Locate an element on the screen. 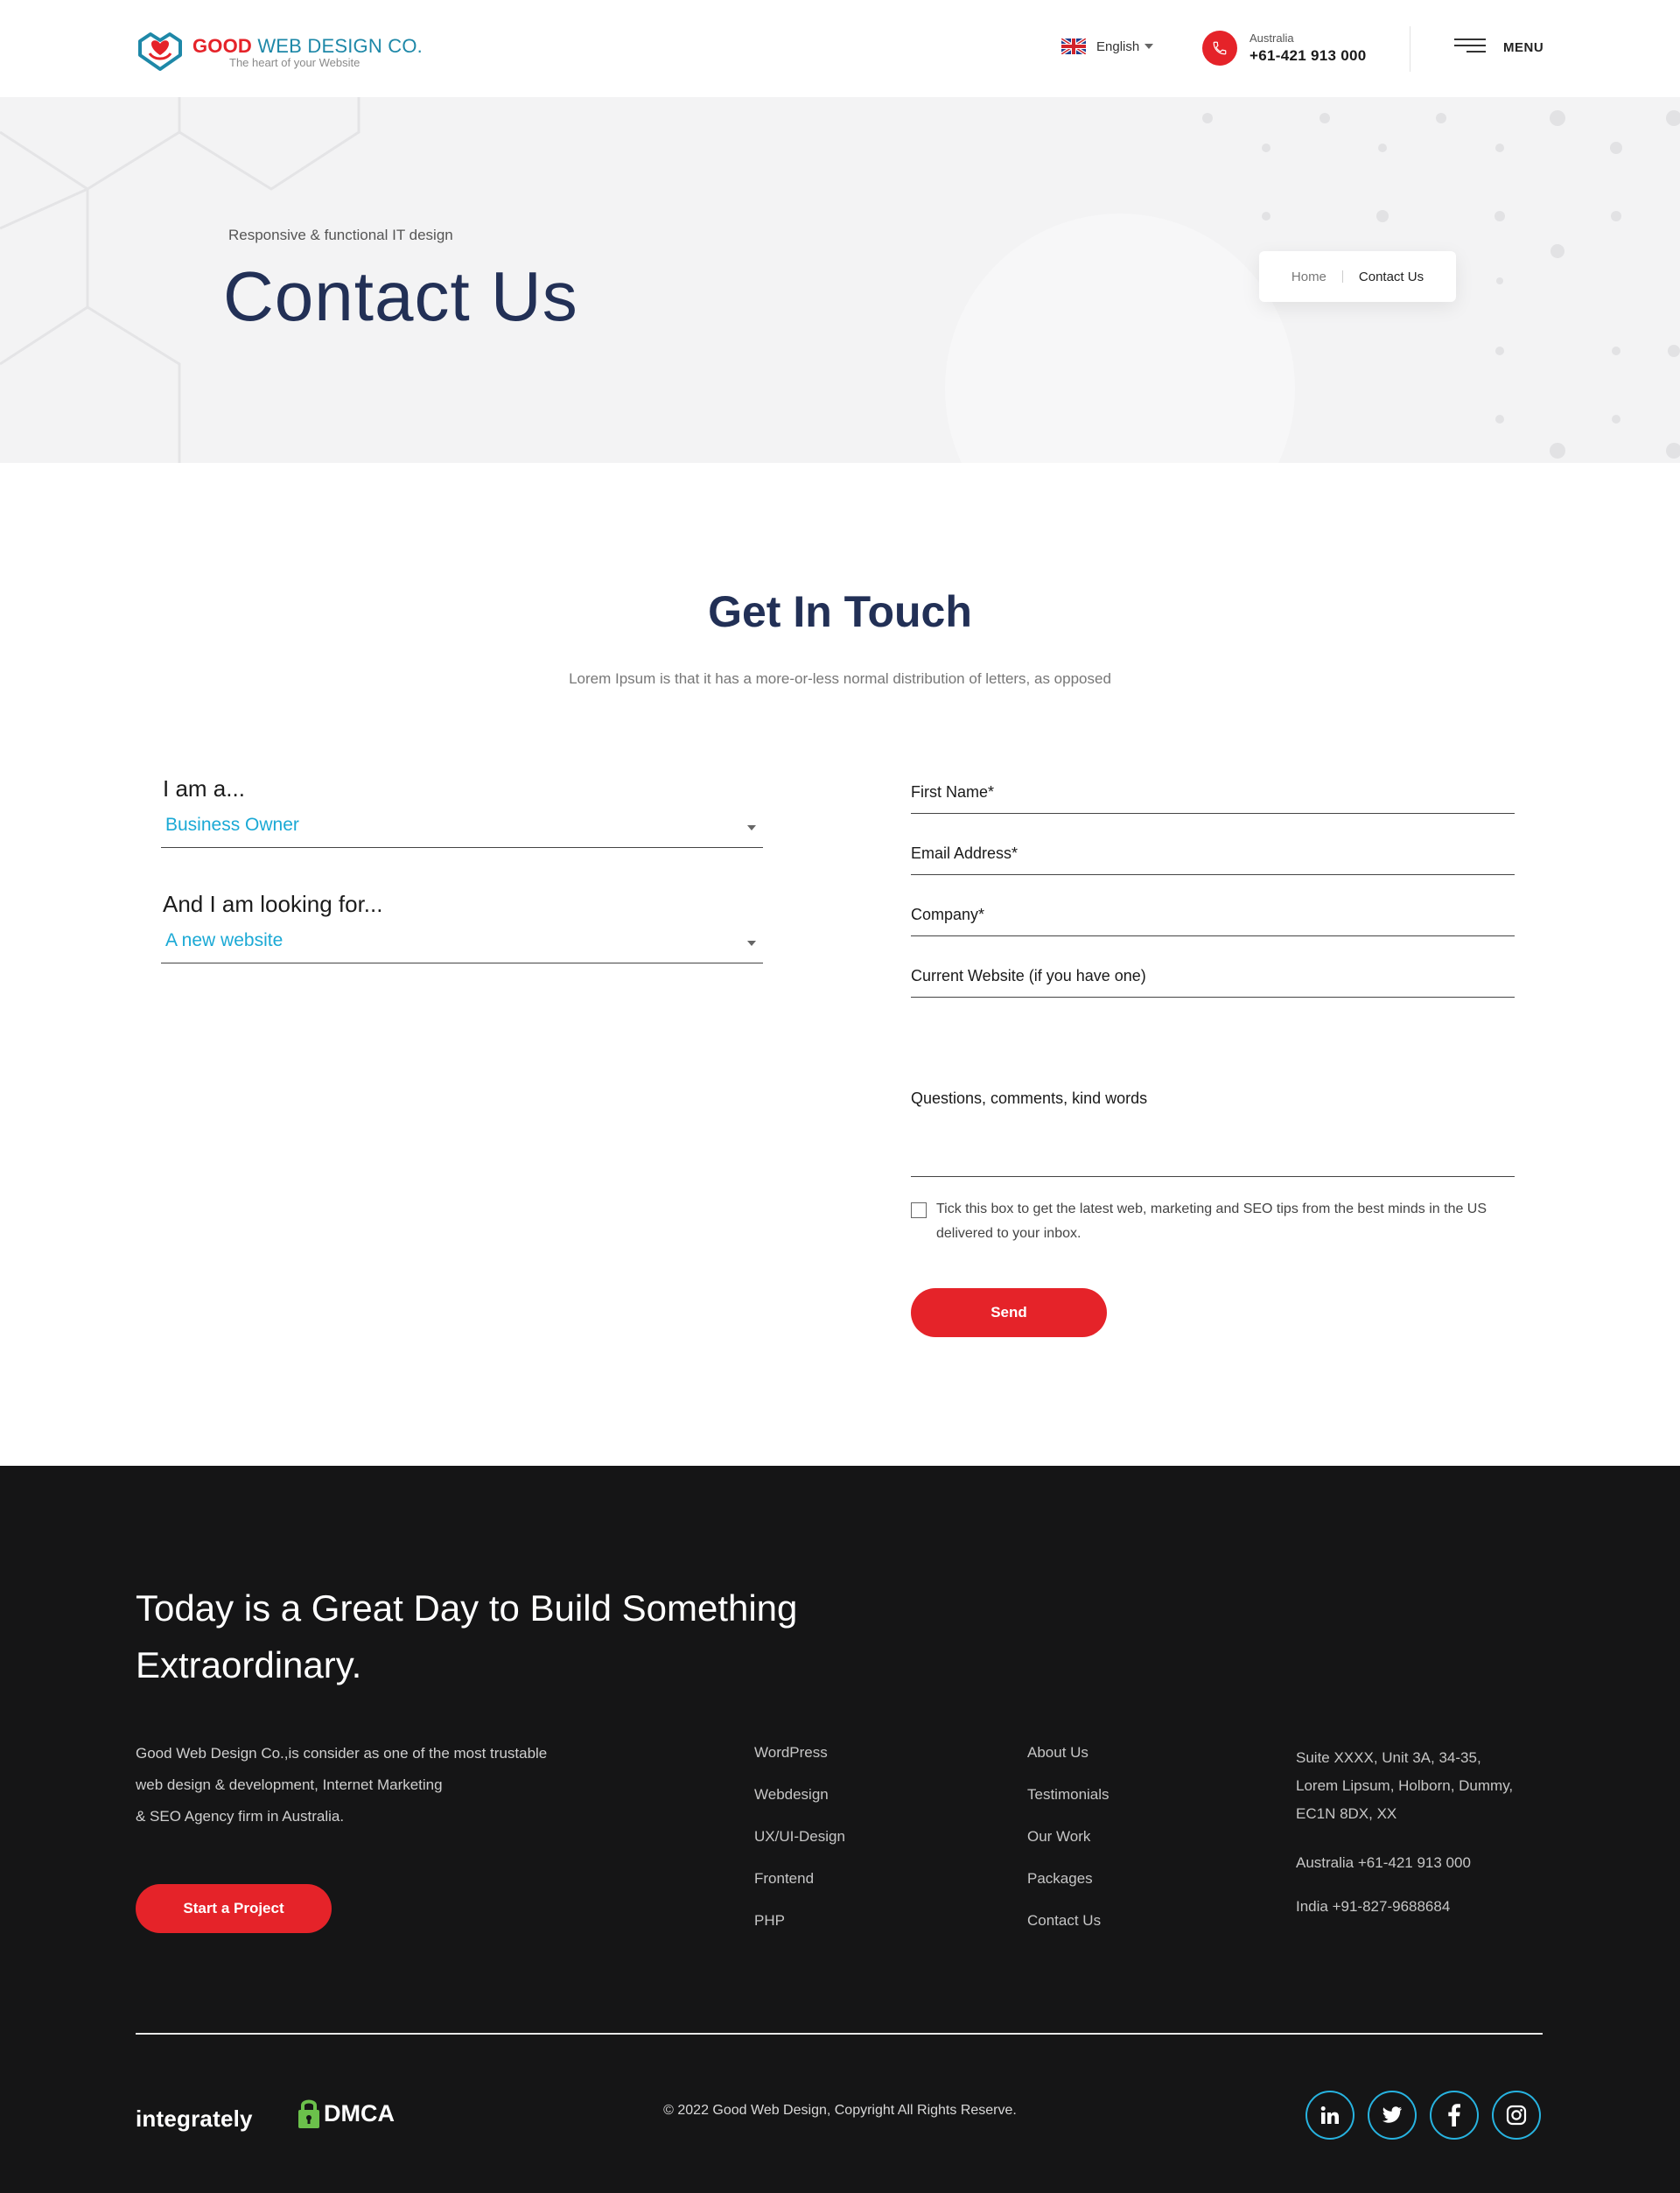 The width and height of the screenshot is (1680, 2193). facebook-link is located at coordinates (1454, 2115).